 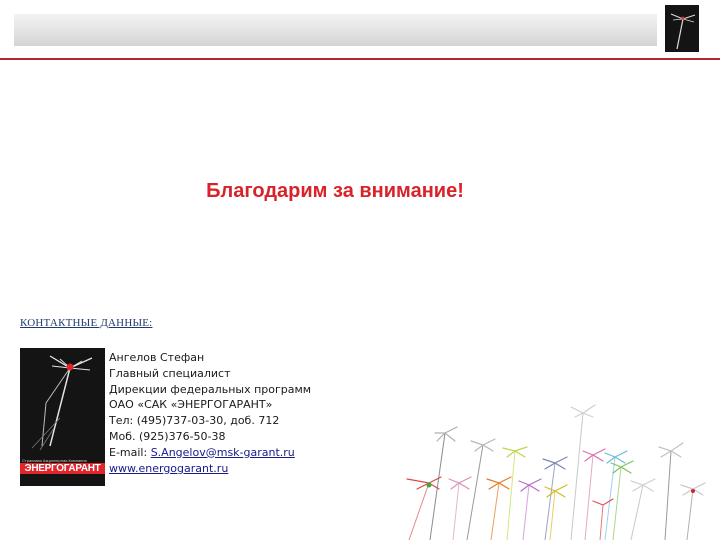 I want to click on contact-department: Дирекции федеральных программ, so click(x=210, y=389).